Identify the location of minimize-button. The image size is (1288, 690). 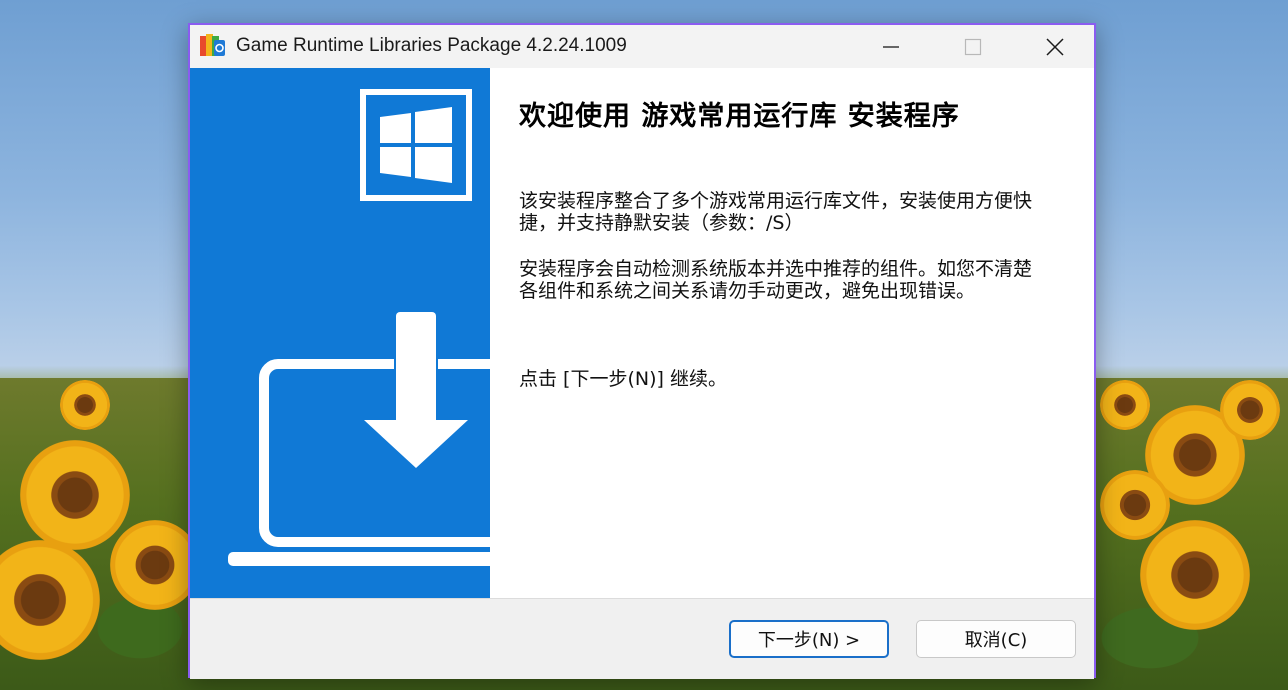
(891, 46).